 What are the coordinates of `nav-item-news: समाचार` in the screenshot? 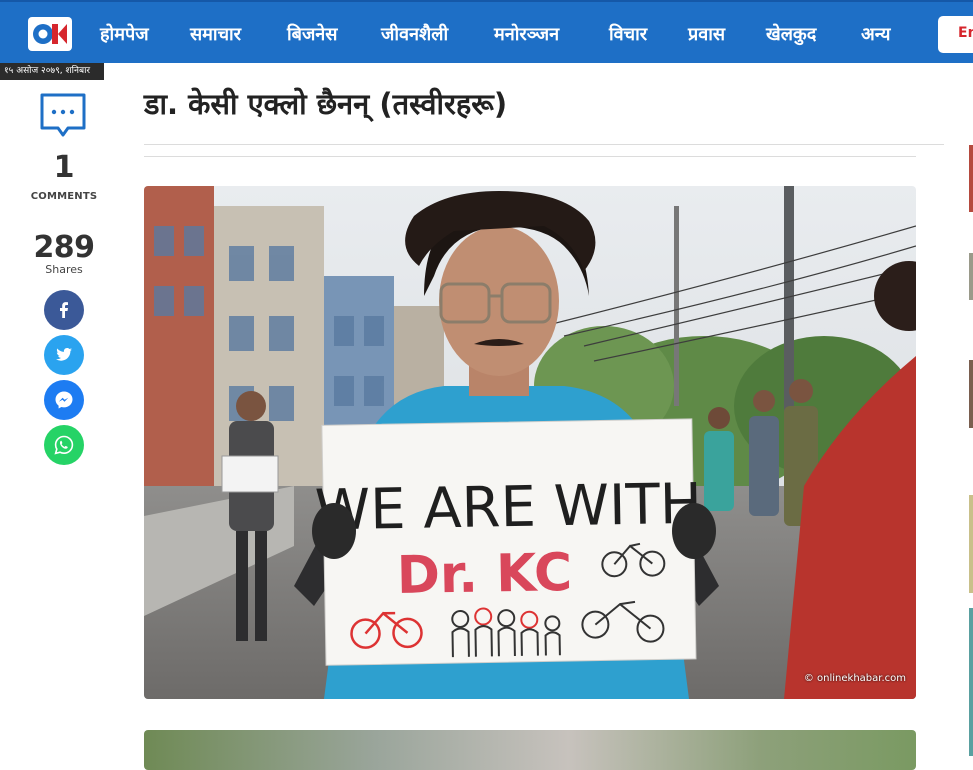 It's located at (215, 34).